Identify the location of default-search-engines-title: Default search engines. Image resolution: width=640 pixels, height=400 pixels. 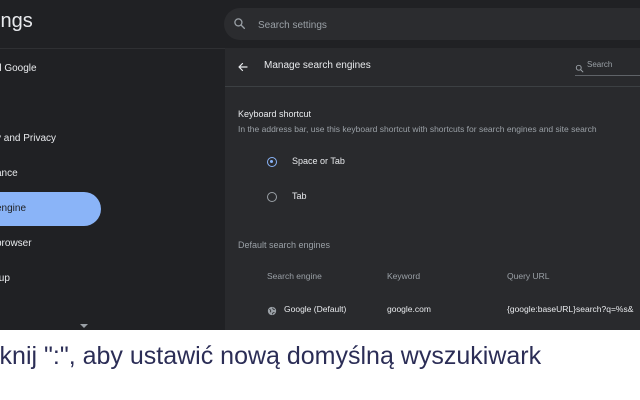
(284, 245).